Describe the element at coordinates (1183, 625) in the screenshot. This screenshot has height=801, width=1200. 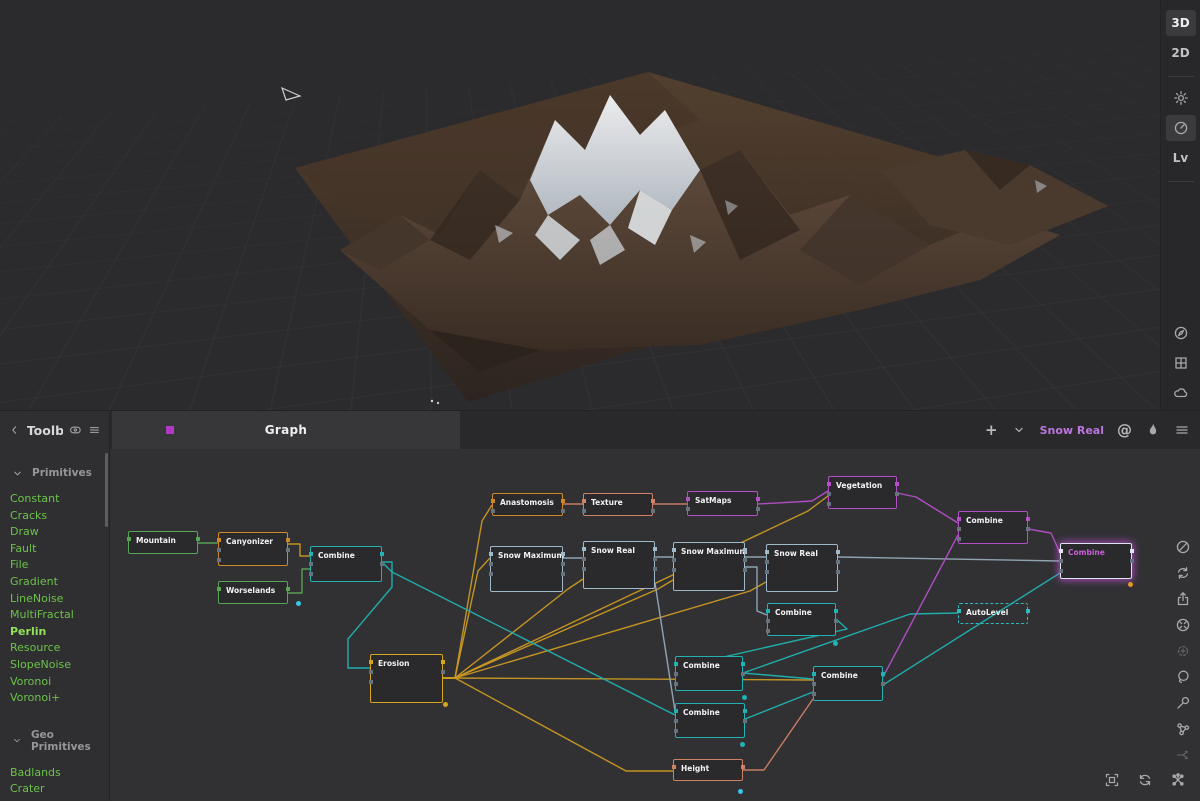
I see `target-icon` at that location.